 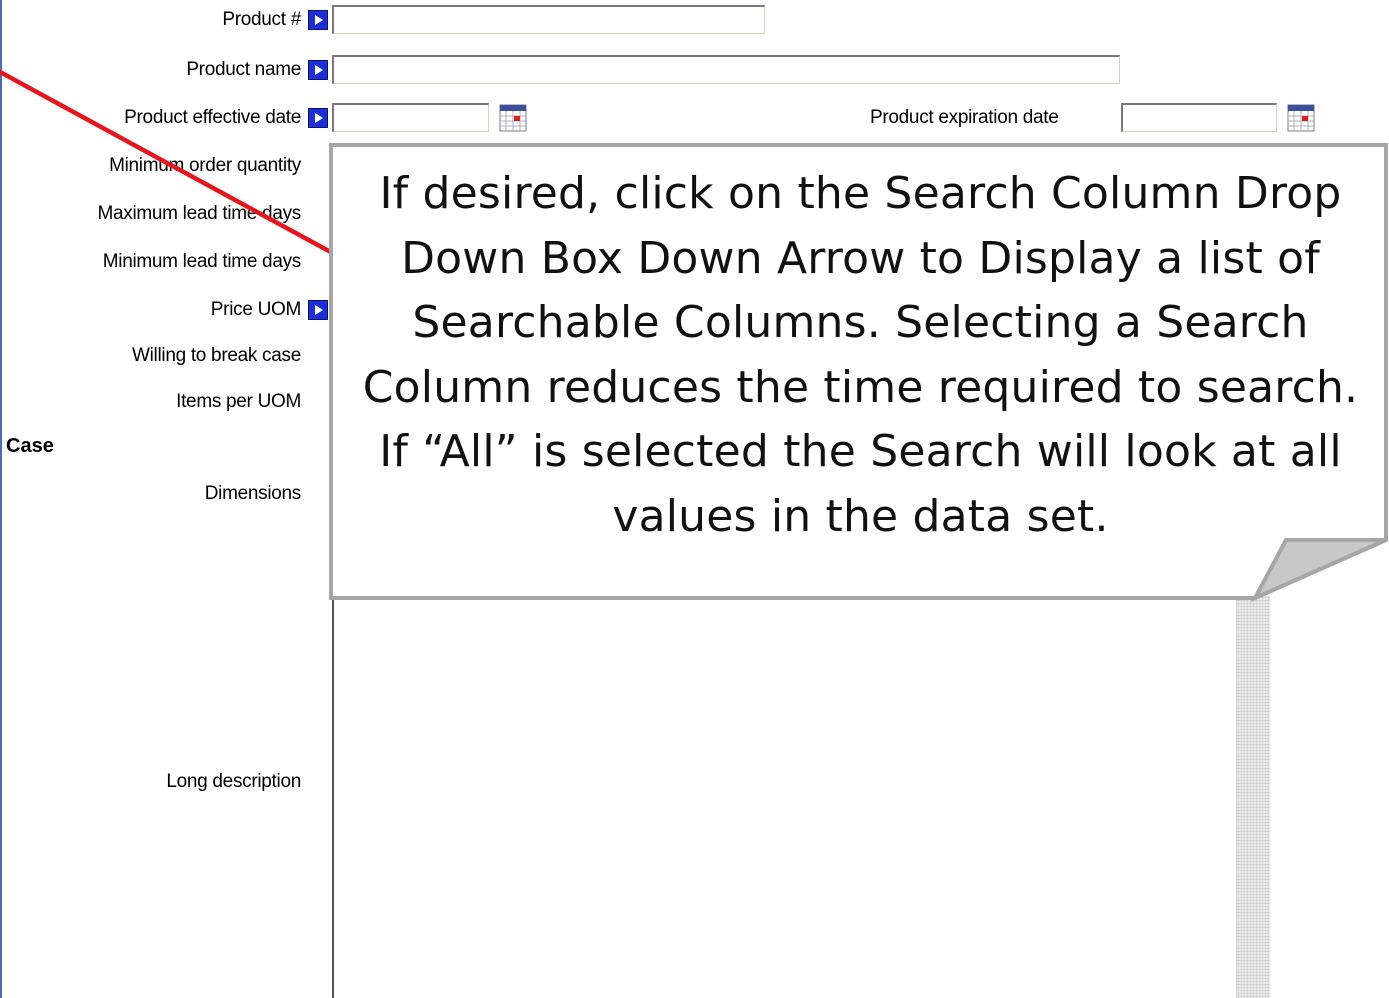 I want to click on min-lead-time-label: Minimum lead time days, so click(x=202, y=261).